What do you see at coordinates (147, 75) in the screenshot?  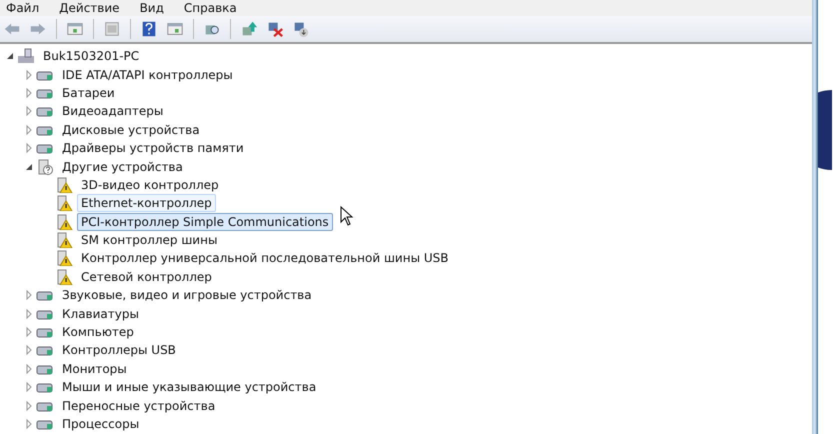 I see `tree-item: IDE ATA/ATAPI контроллеры` at bounding box center [147, 75].